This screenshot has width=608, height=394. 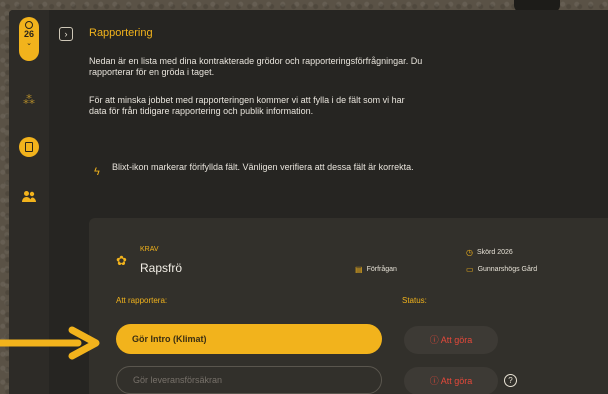 I want to click on clock-icon, so click(x=29, y=25).